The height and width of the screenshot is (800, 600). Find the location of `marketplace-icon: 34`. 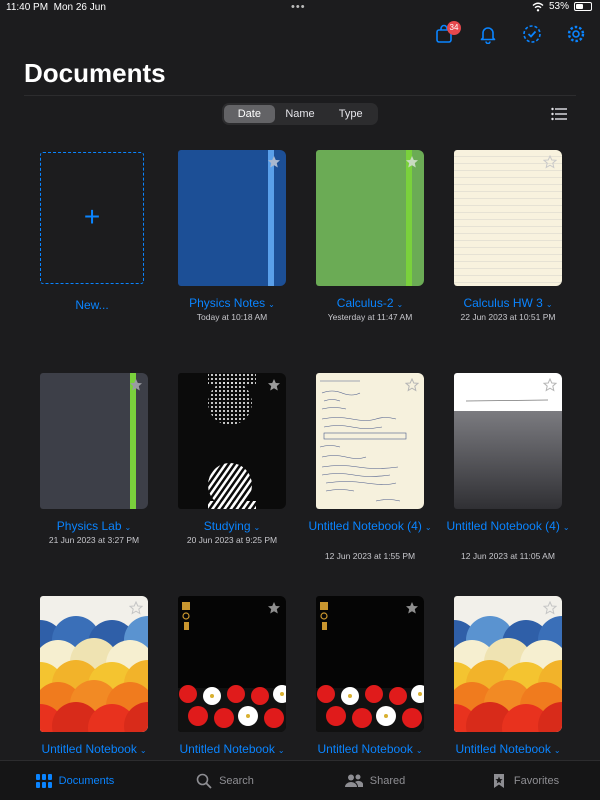

marketplace-icon: 34 is located at coordinates (447, 32).